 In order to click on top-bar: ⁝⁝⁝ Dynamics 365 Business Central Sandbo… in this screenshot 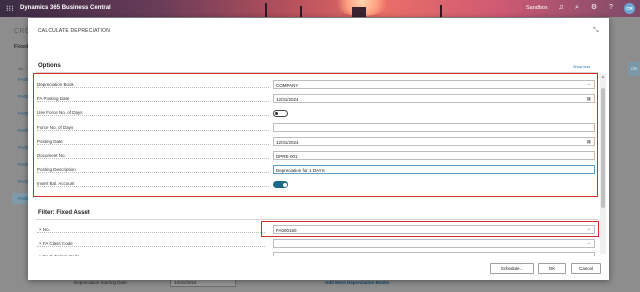, I will do `click(320, 8)`.